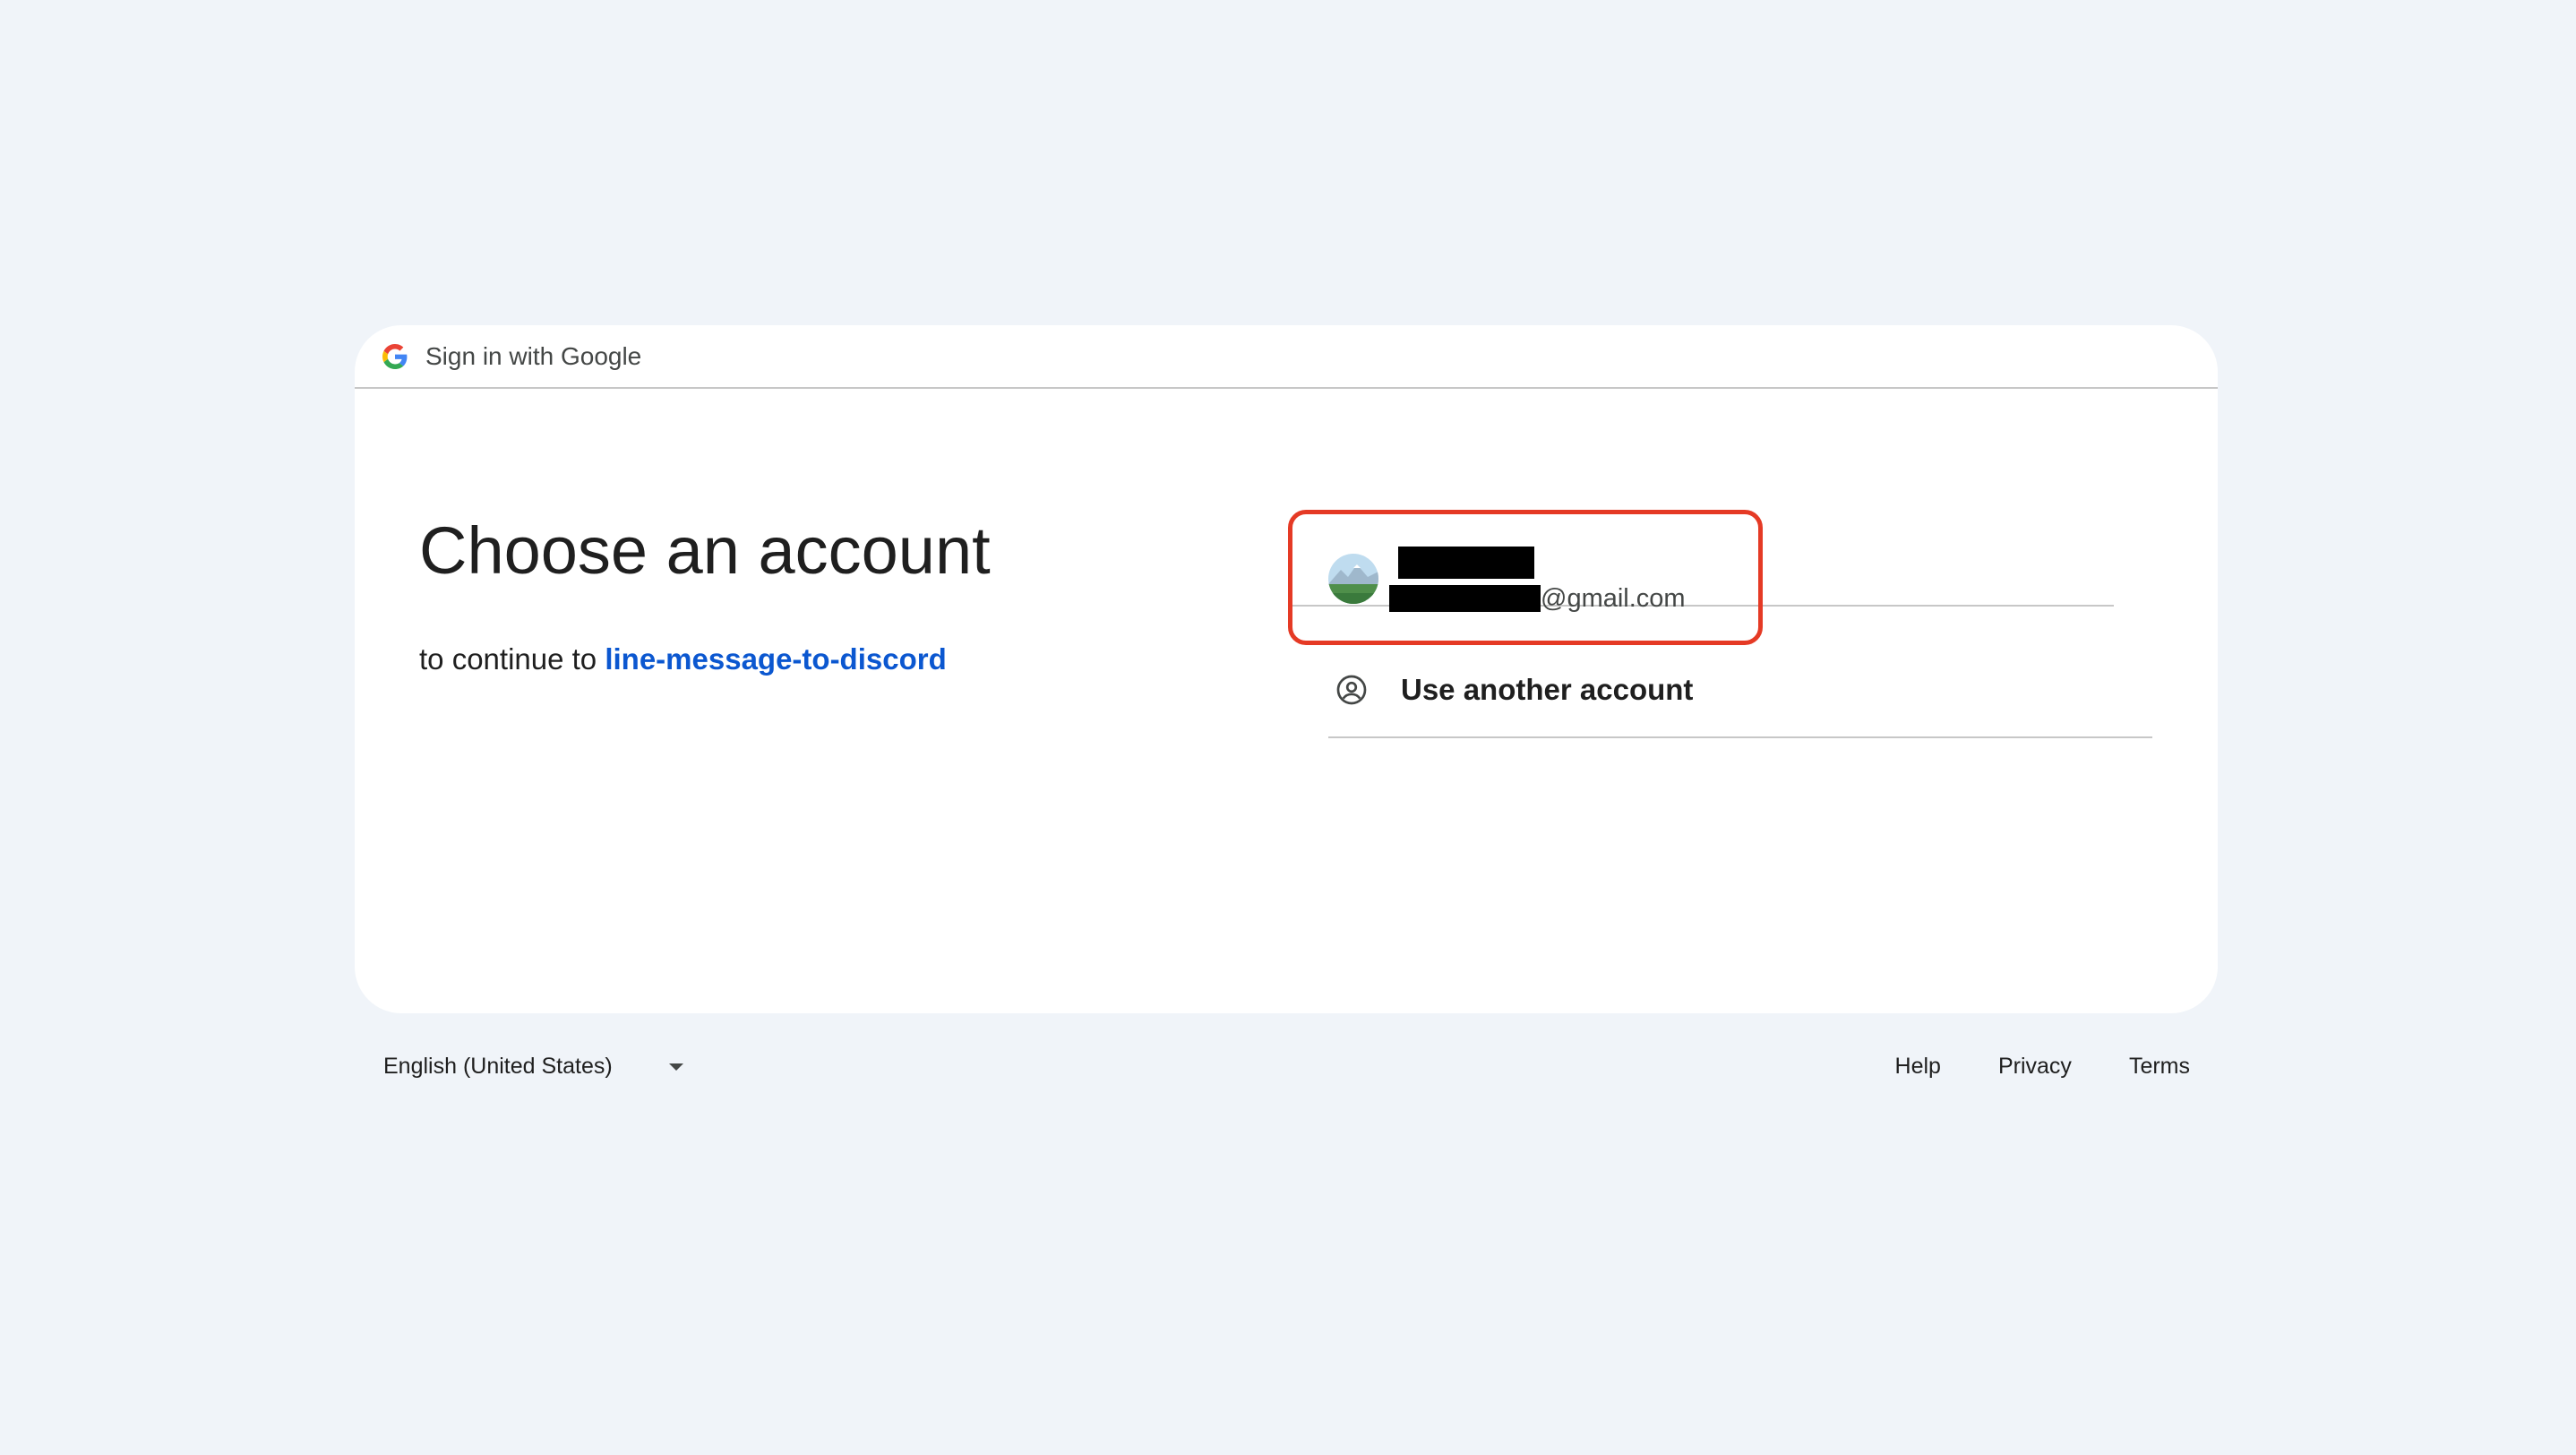 The height and width of the screenshot is (1455, 2576). Describe the element at coordinates (508, 659) in the screenshot. I see `subtitle-prefix: to continue to` at that location.